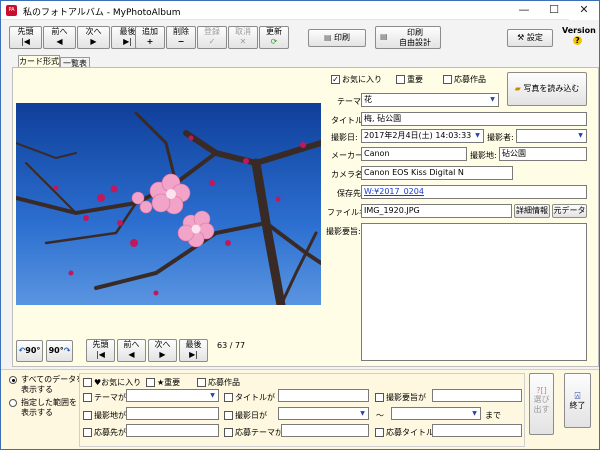  I want to click on filter-place-input, so click(172, 413).